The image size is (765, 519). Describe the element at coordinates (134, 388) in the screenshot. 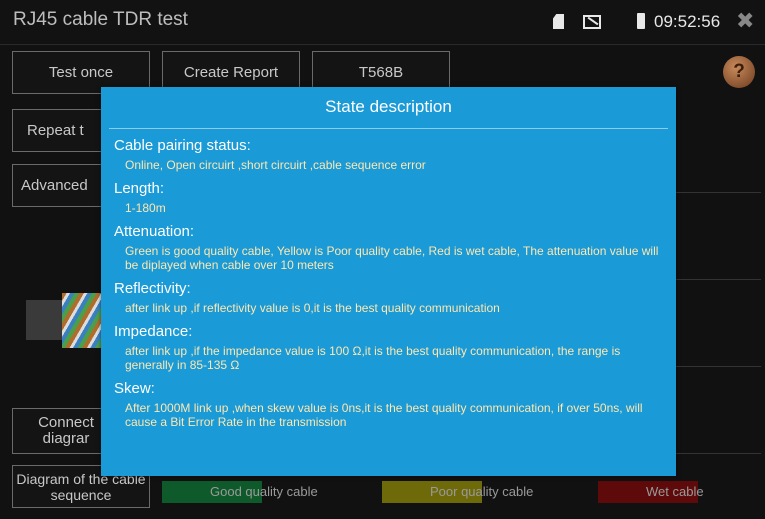

I see `section-title-skew: Skew:` at that location.